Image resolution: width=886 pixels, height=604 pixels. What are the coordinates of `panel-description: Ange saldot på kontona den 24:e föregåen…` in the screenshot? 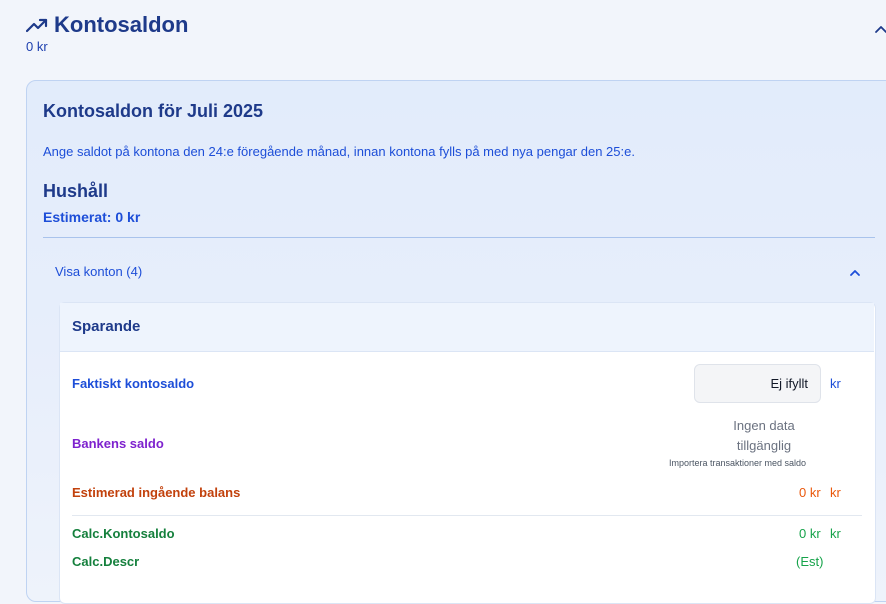 It's located at (339, 151).